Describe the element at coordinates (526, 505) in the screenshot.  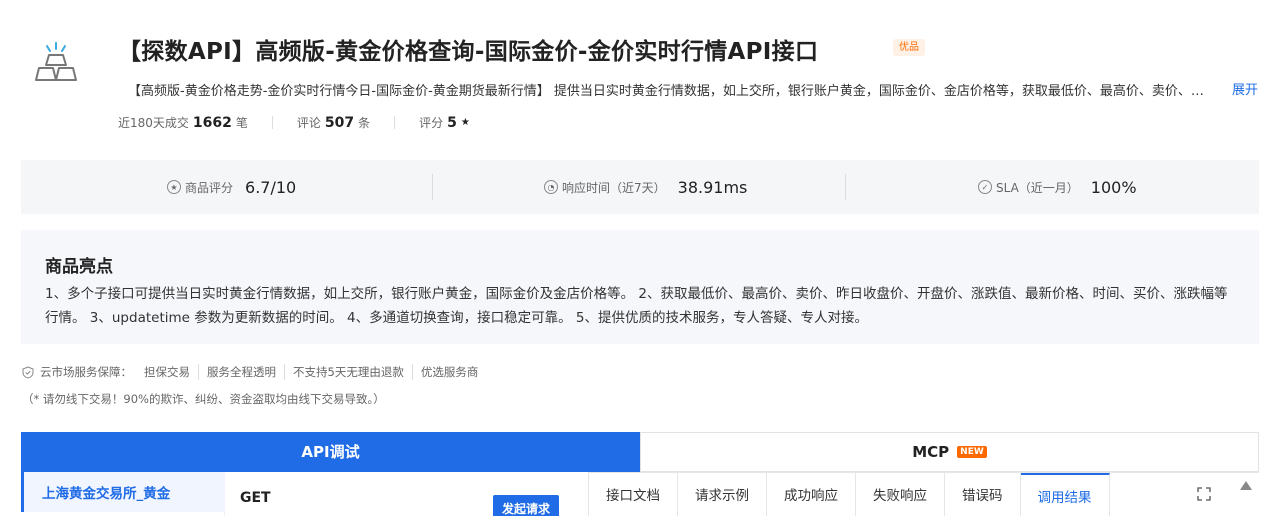
I see `send-request-button: 发起请求` at that location.